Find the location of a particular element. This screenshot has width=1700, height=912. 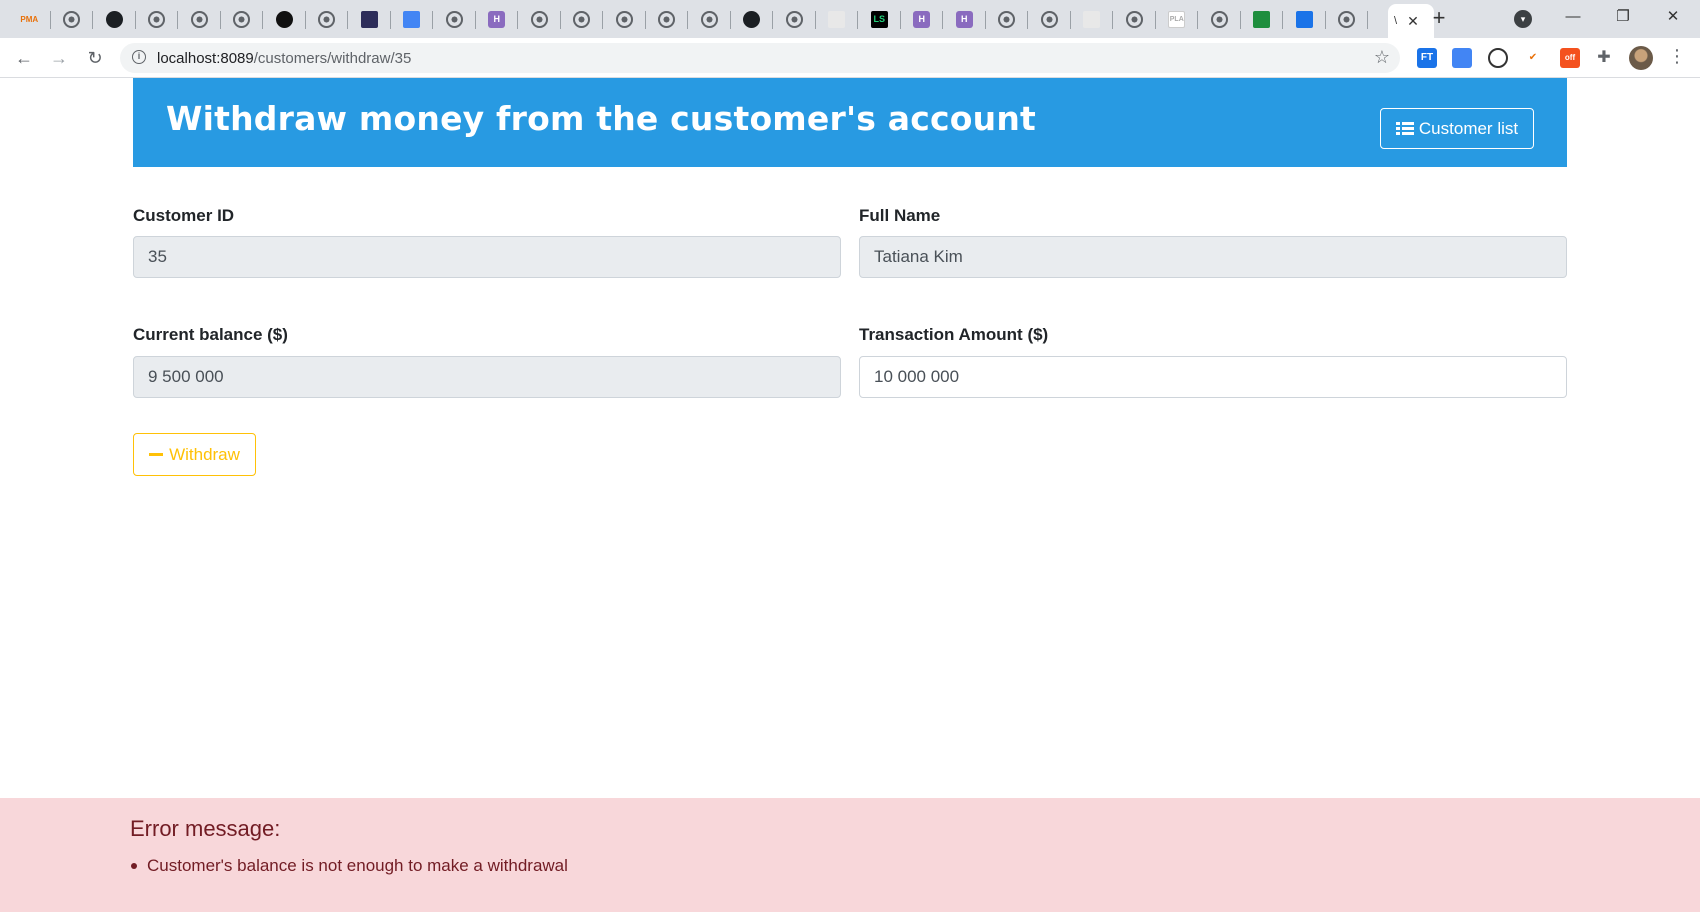

bookmark-star-icon: ☆ is located at coordinates (1382, 57).